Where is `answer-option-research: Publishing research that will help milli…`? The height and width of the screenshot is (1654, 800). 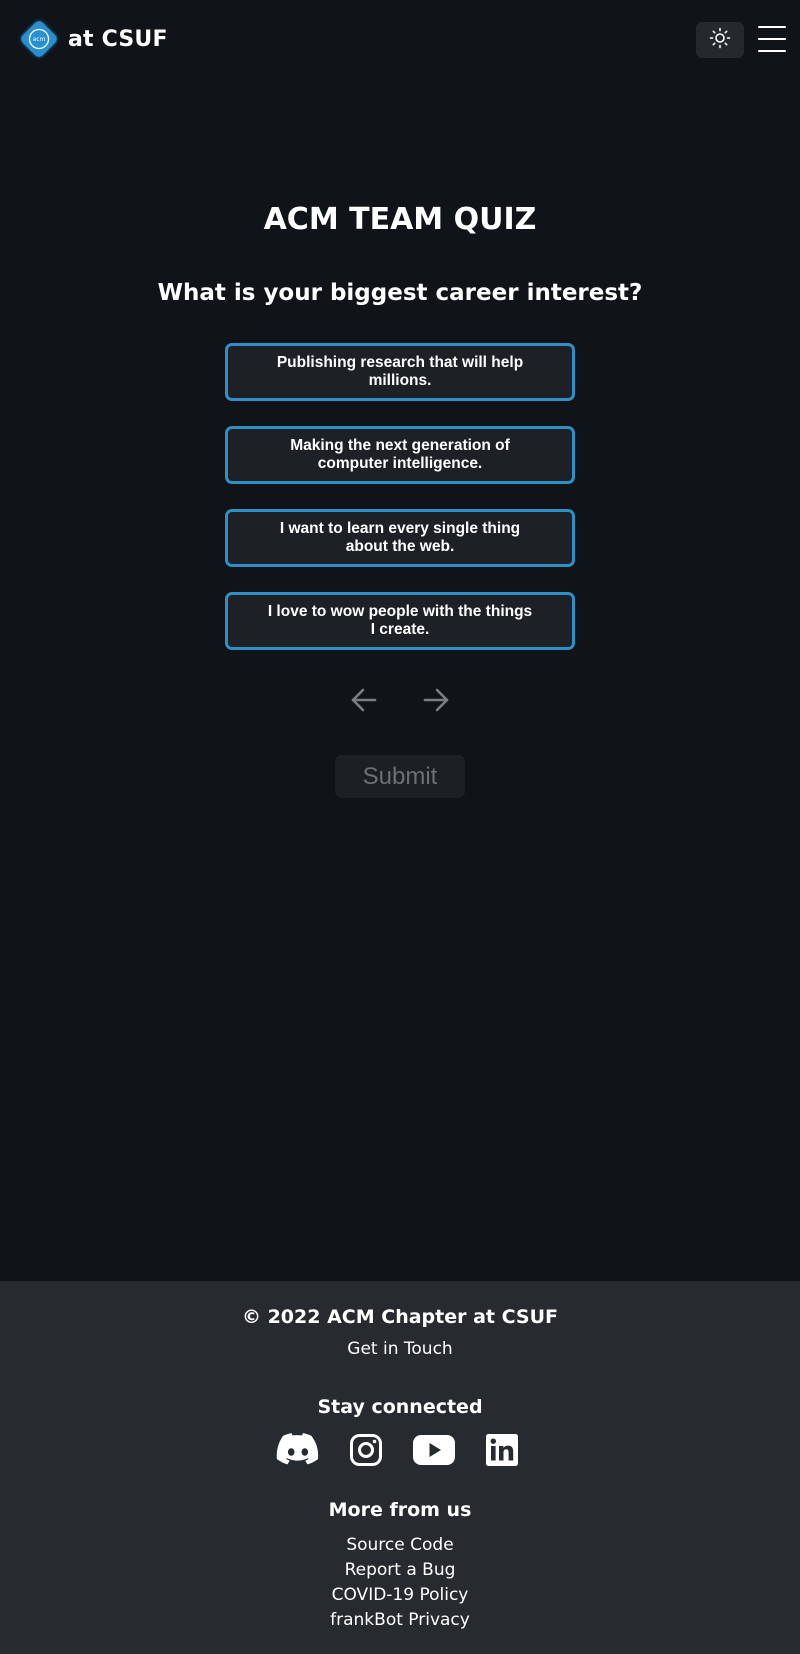 answer-option-research: Publishing research that will help milli… is located at coordinates (400, 372).